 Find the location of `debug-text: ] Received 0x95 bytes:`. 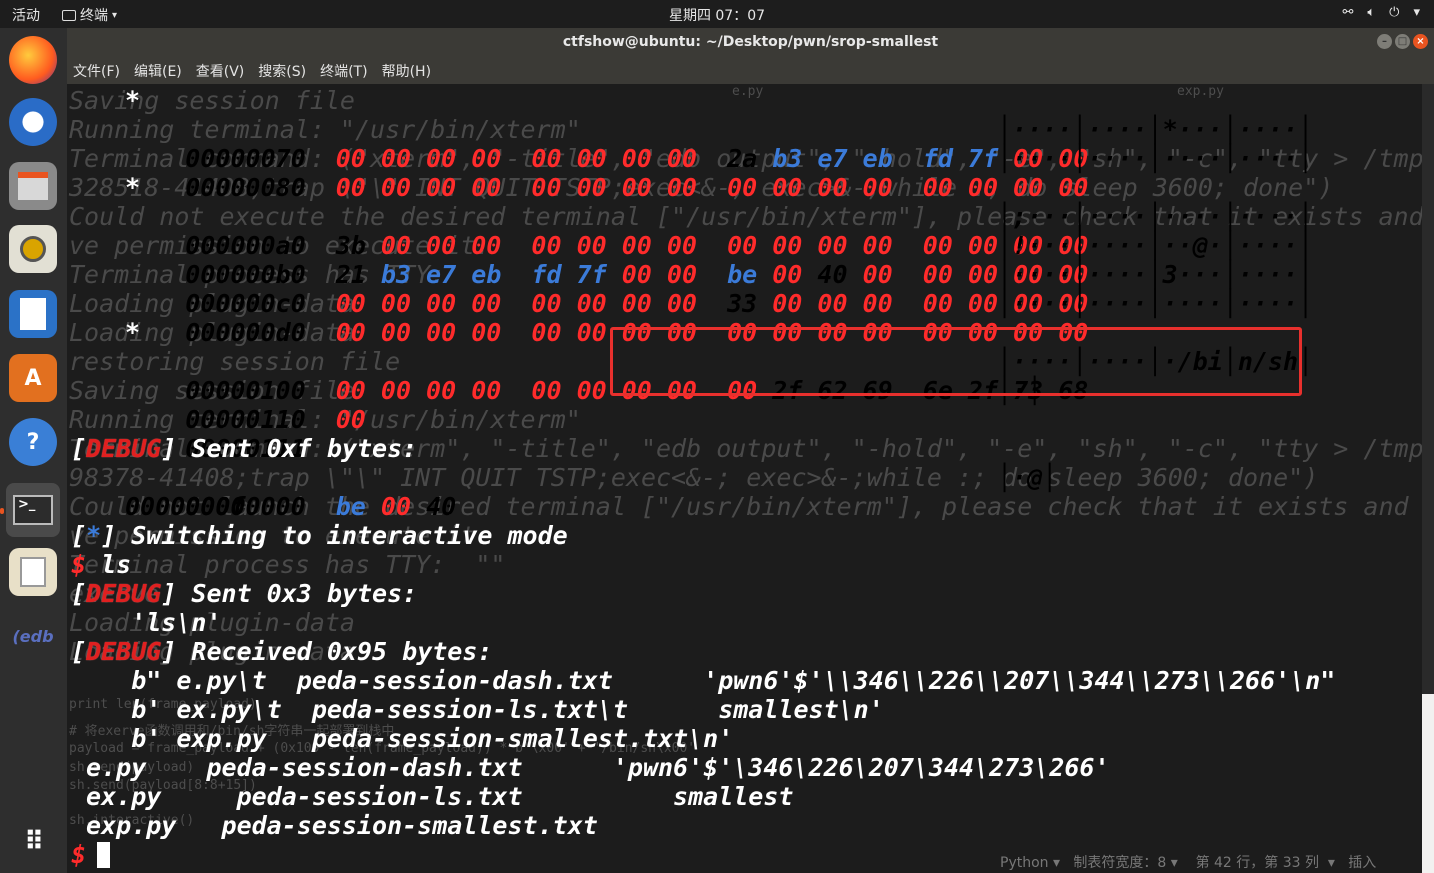

debug-text: ] Received 0x95 bytes: is located at coordinates (327, 651).